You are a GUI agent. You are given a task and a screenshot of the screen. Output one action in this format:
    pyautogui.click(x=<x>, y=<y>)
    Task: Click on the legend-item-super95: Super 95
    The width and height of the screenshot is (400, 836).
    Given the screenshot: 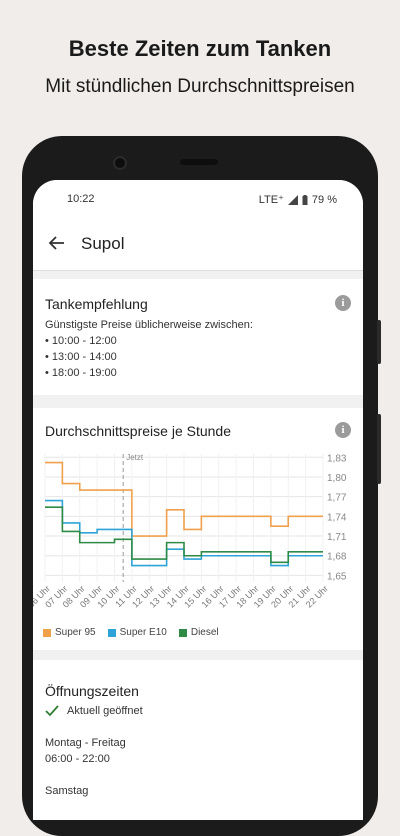 What is the action you would take?
    pyautogui.click(x=69, y=632)
    